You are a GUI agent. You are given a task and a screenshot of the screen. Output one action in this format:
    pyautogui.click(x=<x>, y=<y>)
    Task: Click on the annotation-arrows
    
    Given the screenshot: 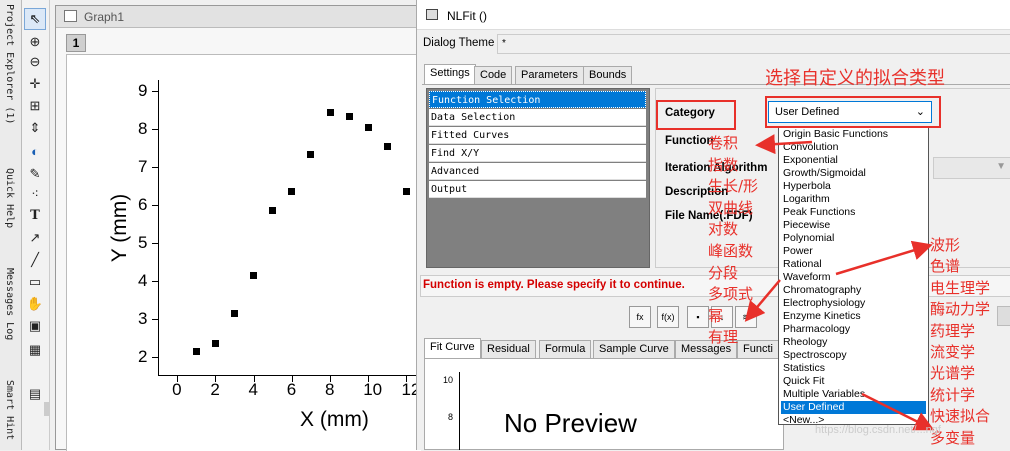 What is the action you would take?
    pyautogui.click(x=839, y=282)
    